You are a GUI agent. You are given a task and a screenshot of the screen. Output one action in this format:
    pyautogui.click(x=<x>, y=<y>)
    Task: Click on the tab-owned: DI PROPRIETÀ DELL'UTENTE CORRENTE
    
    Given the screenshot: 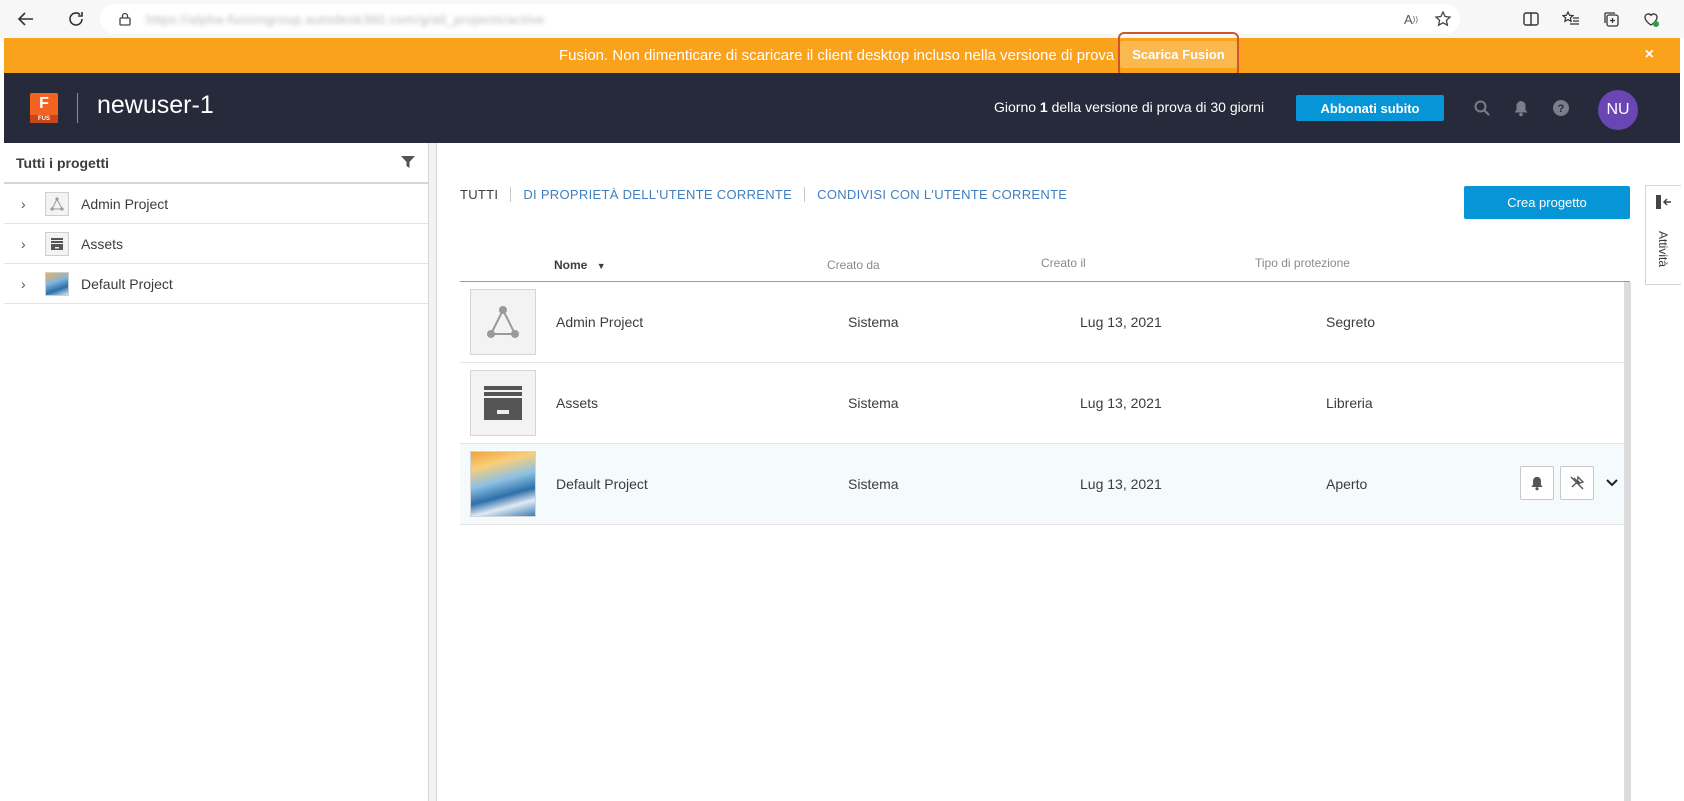 What is the action you would take?
    pyautogui.click(x=657, y=194)
    